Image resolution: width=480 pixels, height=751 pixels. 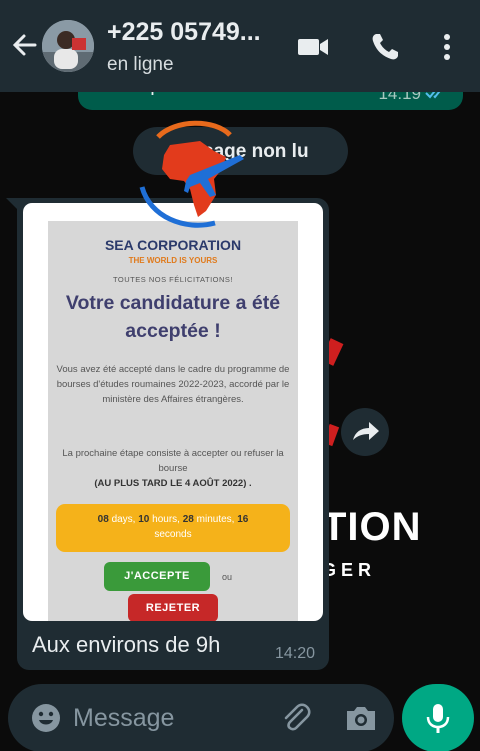 What do you see at coordinates (157, 576) in the screenshot?
I see `accept-button: J'ACCEPTE` at bounding box center [157, 576].